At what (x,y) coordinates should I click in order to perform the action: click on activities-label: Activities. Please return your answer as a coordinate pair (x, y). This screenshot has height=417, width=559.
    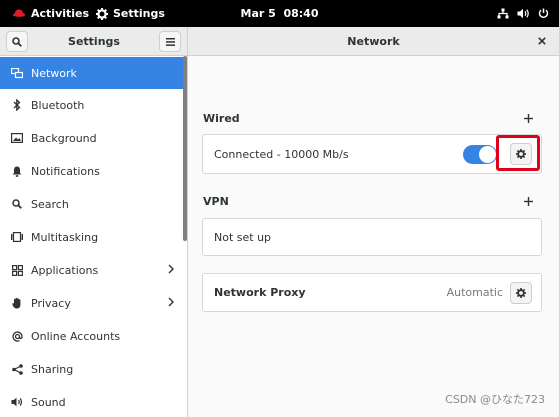
    Looking at the image, I should click on (60, 13).